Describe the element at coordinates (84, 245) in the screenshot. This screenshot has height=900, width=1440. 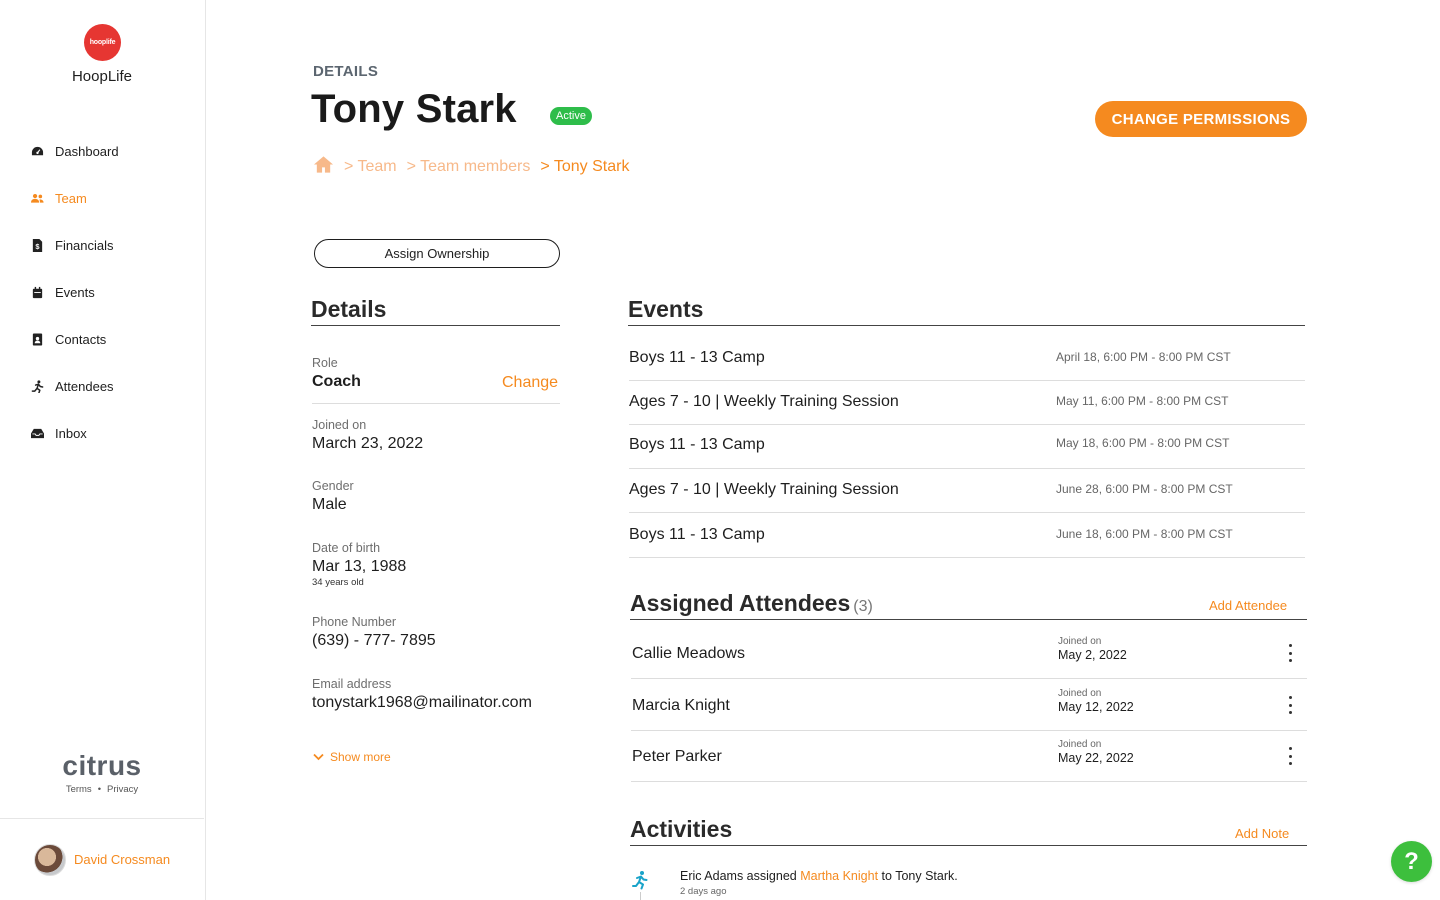
I see `sidebar-item-label: Financials` at that location.